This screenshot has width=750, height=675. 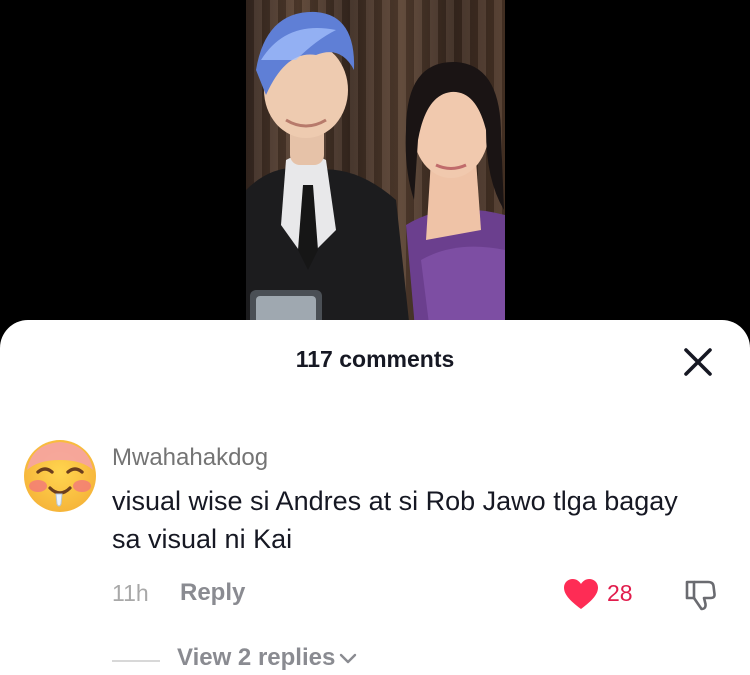 I want to click on view-replies-button: View 2 replies, so click(x=267, y=658).